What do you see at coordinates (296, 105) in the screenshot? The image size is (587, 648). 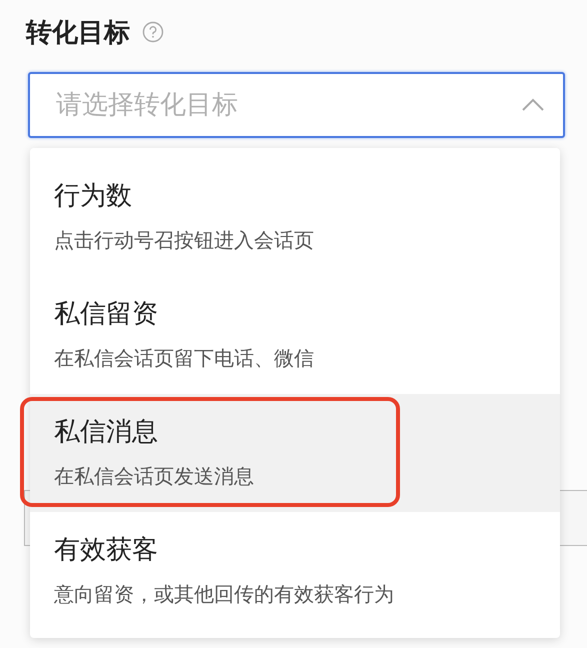 I see `select-field: 请选择转化目标` at bounding box center [296, 105].